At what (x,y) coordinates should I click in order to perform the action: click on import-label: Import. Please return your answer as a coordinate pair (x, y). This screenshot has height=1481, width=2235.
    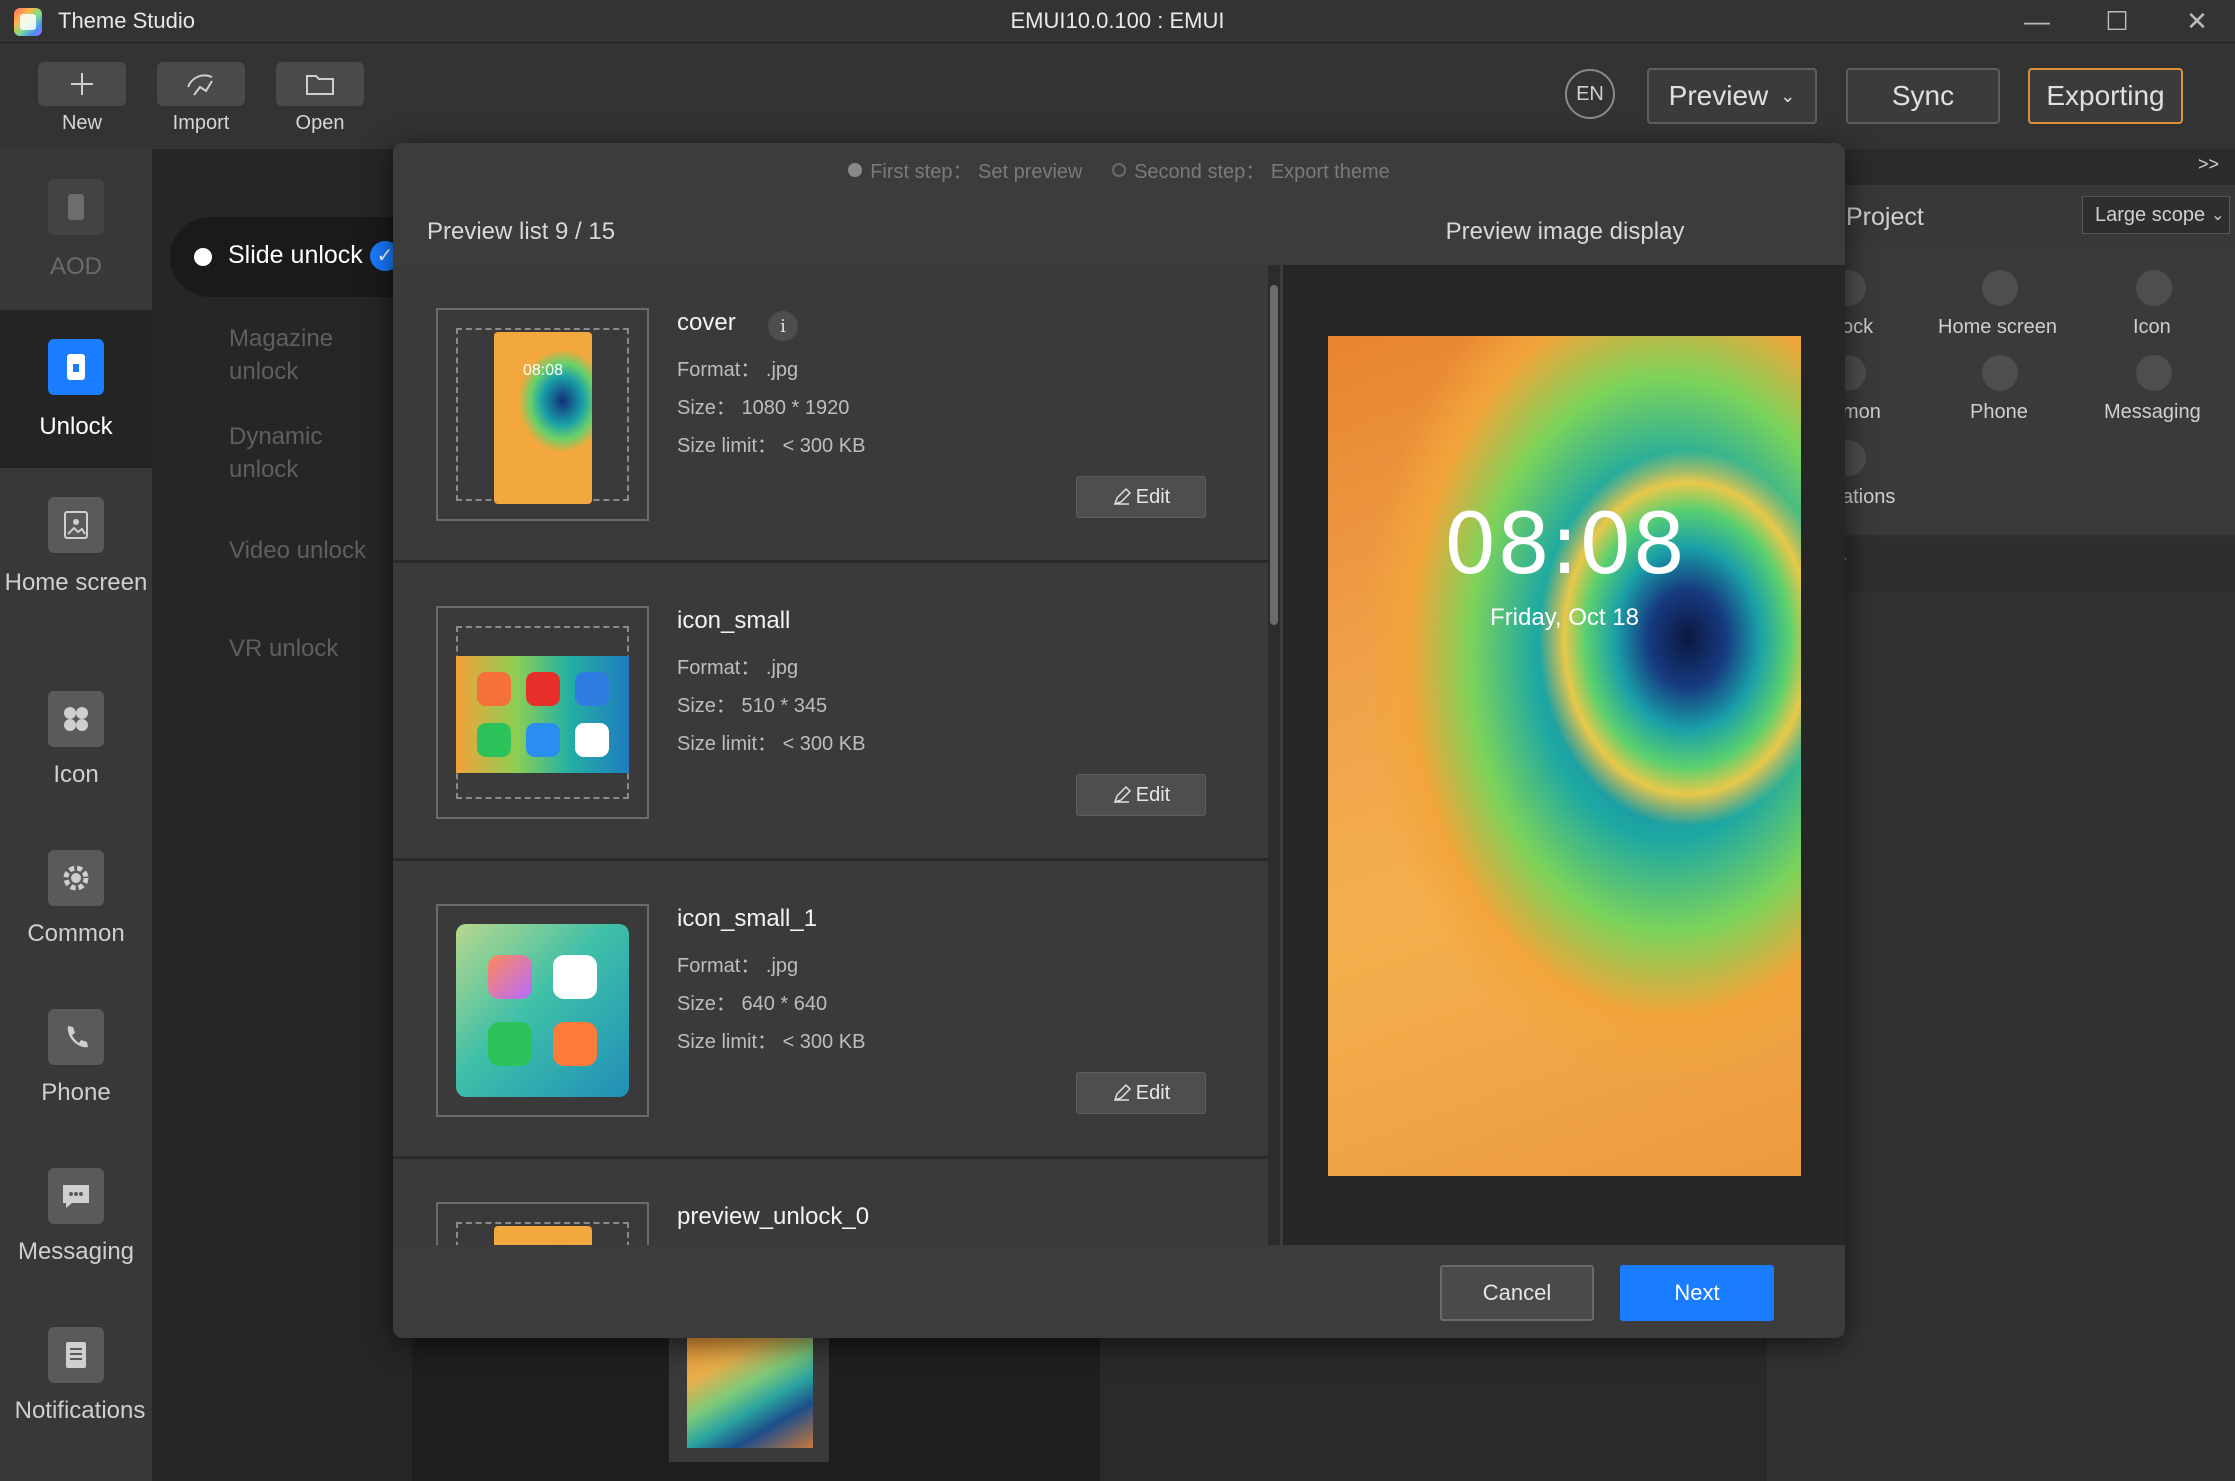
    Looking at the image, I should click on (201, 123).